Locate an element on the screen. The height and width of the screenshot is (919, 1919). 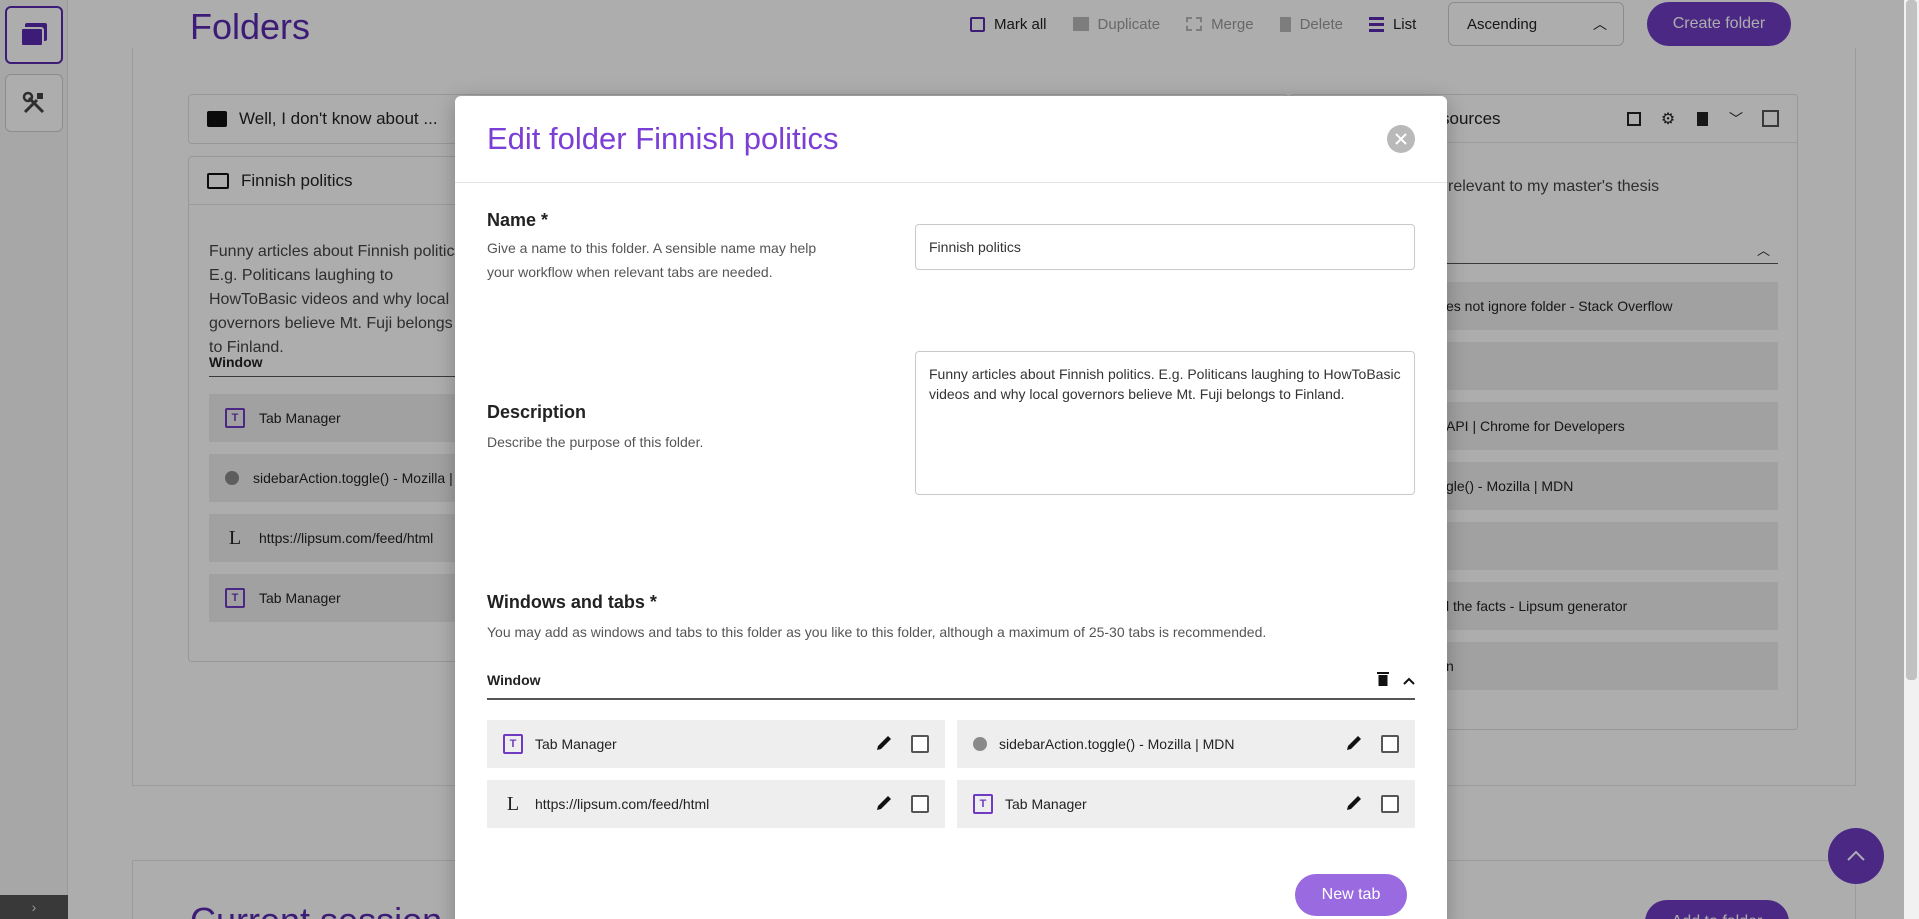
description-label: Description is located at coordinates (537, 412).